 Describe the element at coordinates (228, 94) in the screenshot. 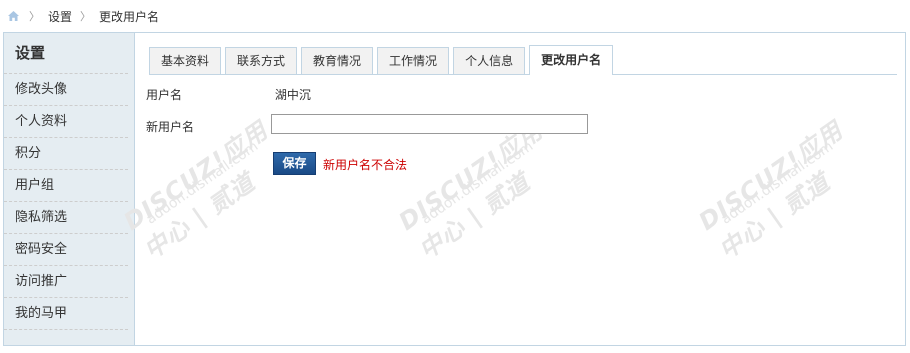

I see `username-row: 用户名 湖中沉` at that location.